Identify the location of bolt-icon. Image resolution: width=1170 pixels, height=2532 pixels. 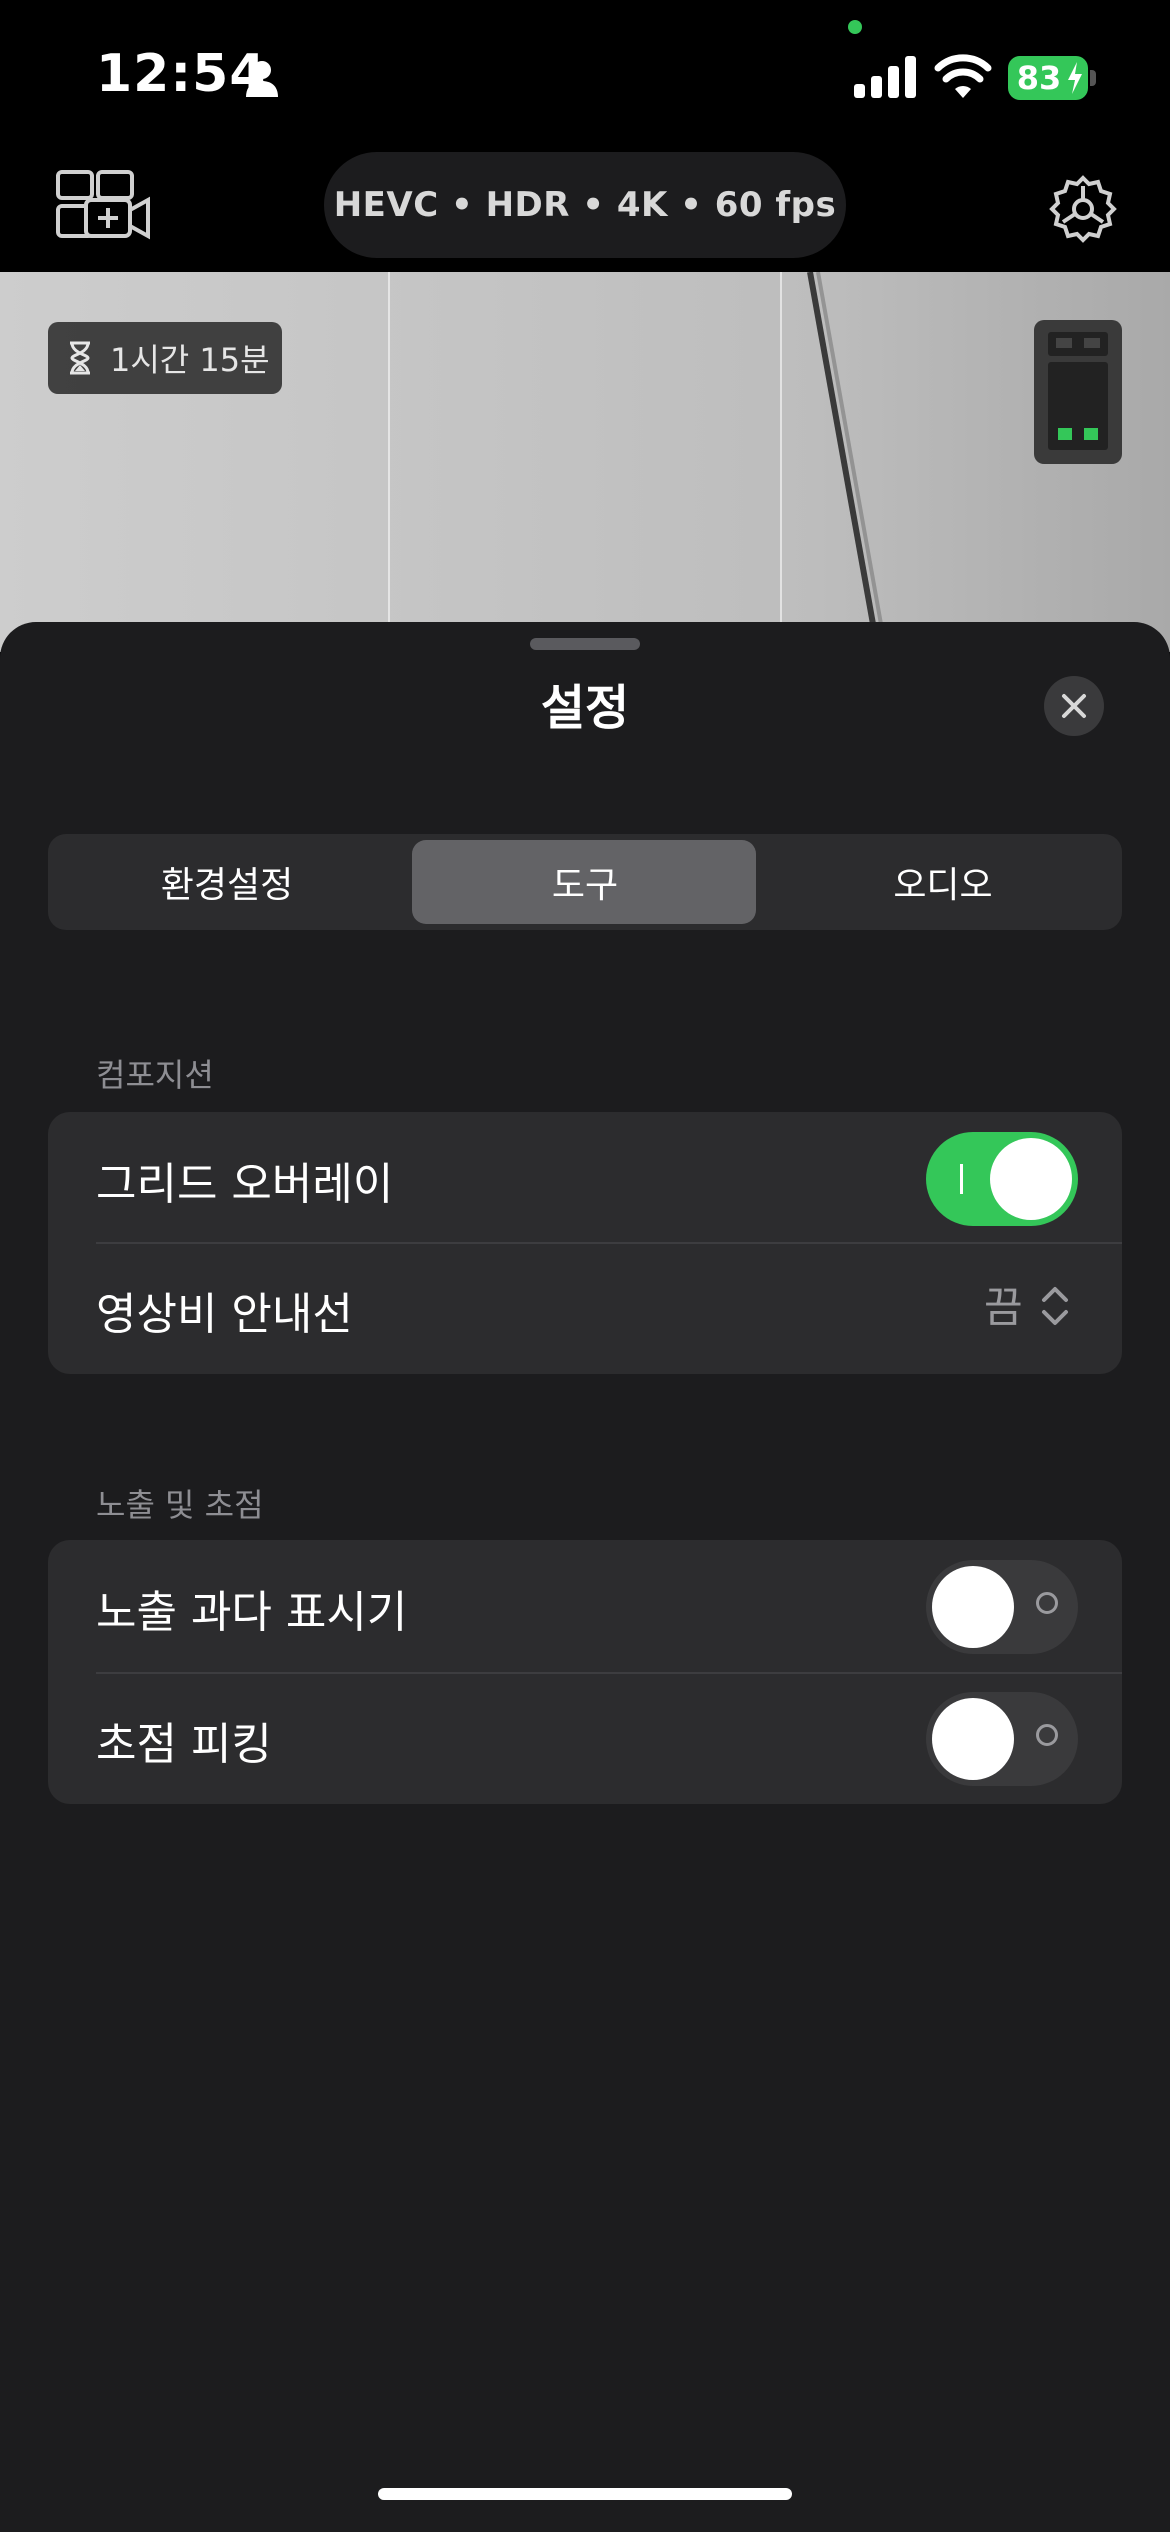
(1075, 78).